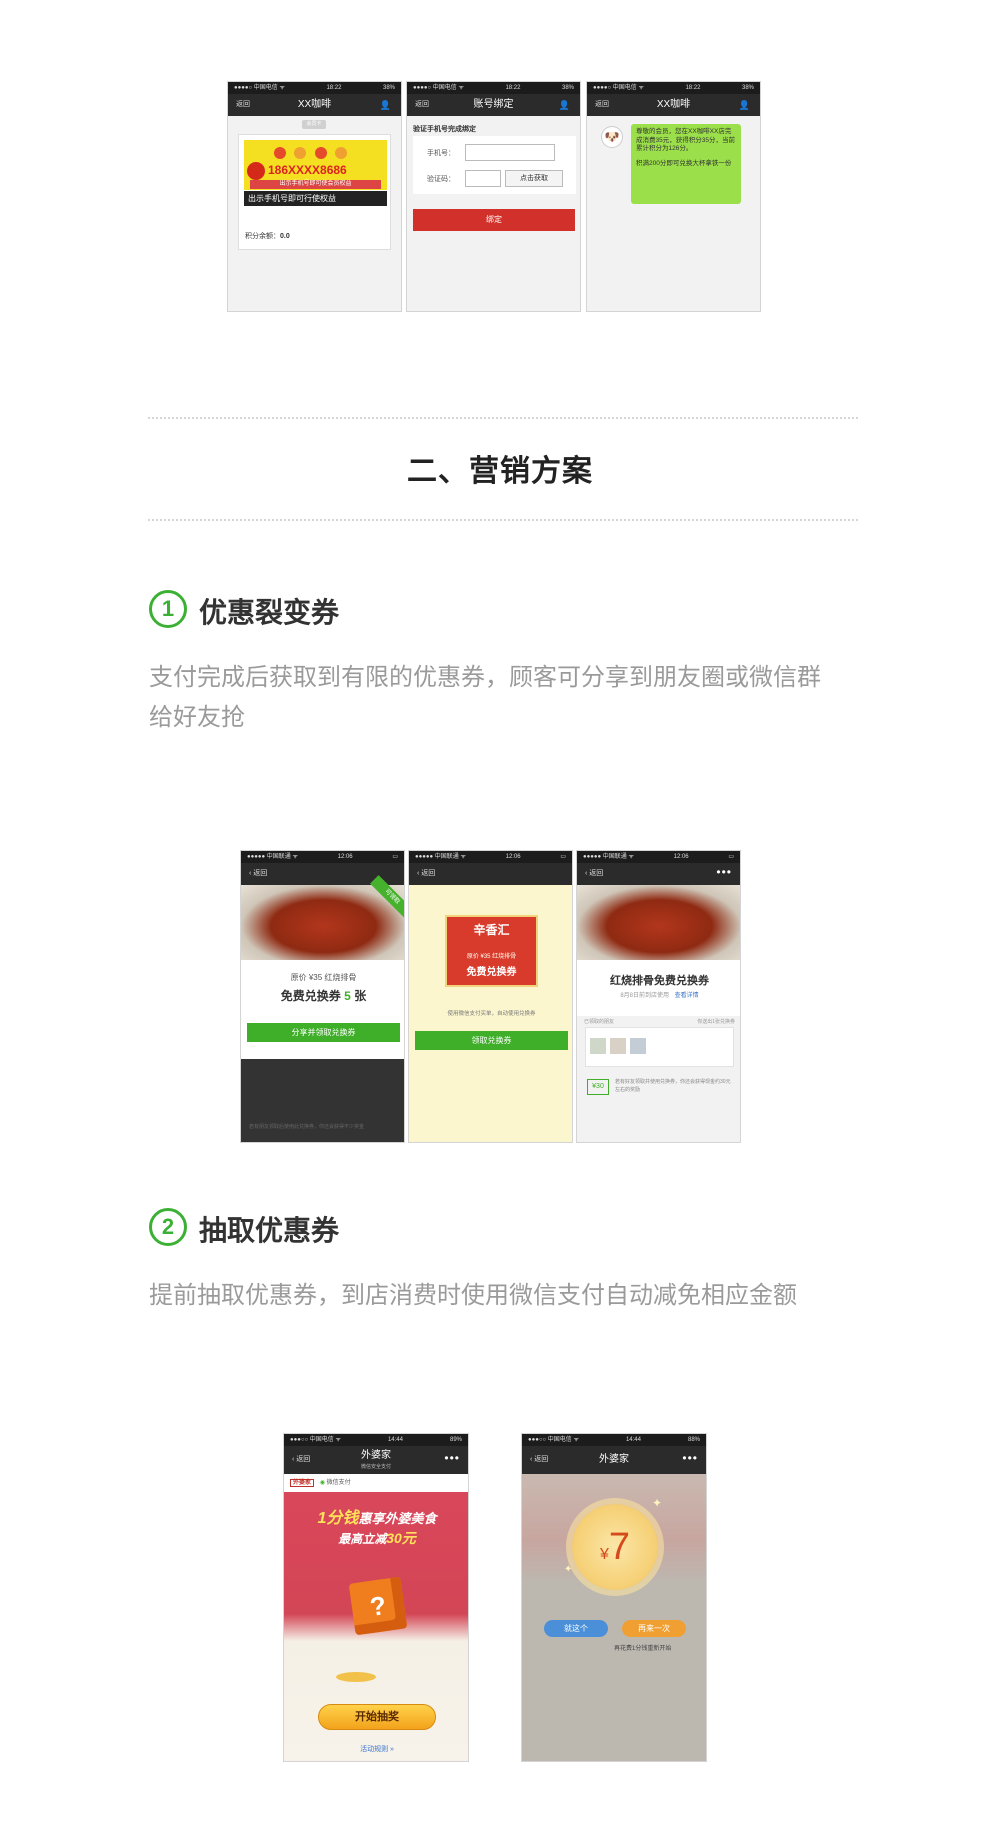 This screenshot has height=1839, width=1000. Describe the element at coordinates (659, 1043) in the screenshot. I see `friends-panel: 已领取的朋友 你送出1张兑换券` at that location.